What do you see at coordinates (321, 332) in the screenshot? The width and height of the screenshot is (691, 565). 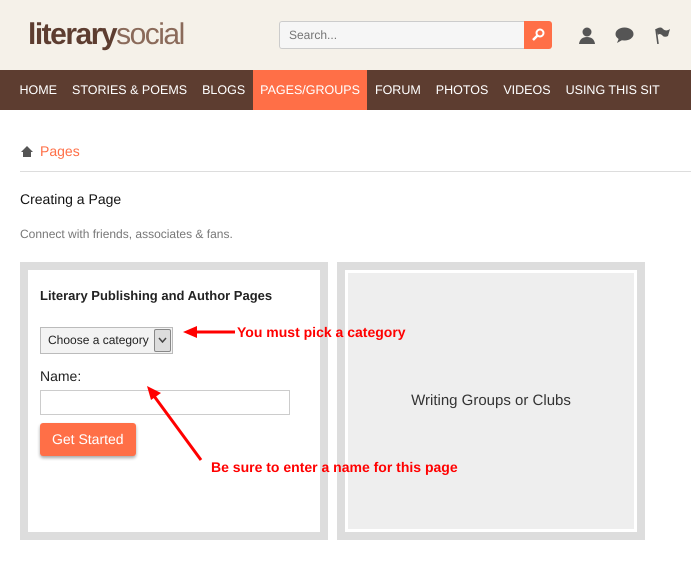 I see `annotation-text: You must pick a category` at bounding box center [321, 332].